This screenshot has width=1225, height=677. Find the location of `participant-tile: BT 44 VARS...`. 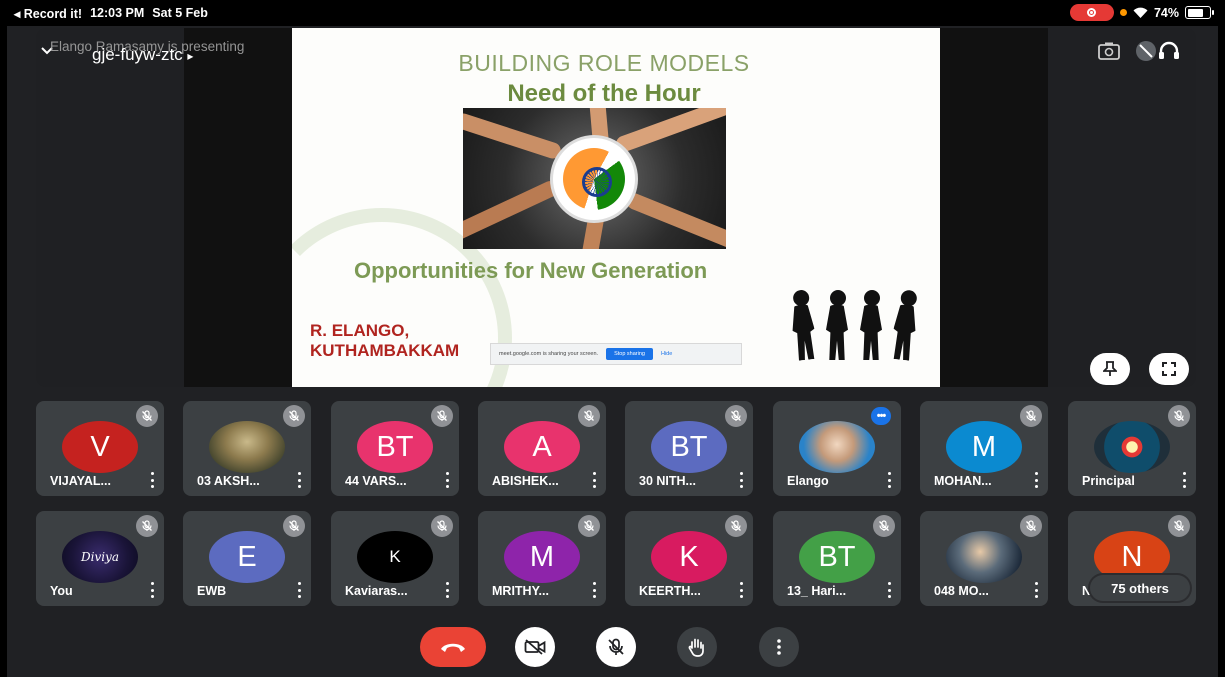

participant-tile: BT 44 VARS... is located at coordinates (395, 448).